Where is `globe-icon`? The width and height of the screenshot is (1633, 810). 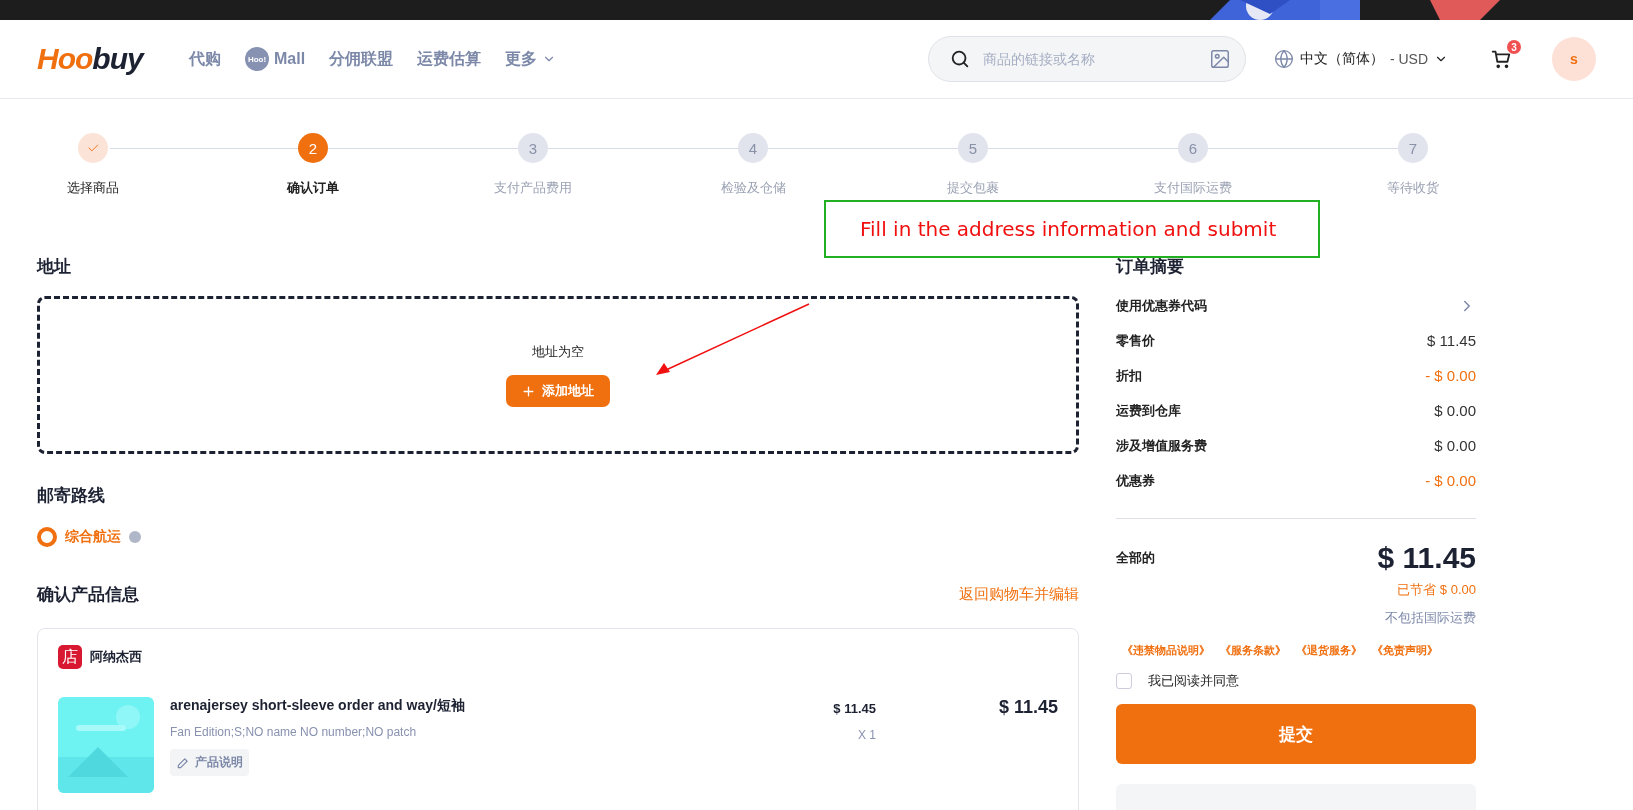
globe-icon is located at coordinates (1283, 59).